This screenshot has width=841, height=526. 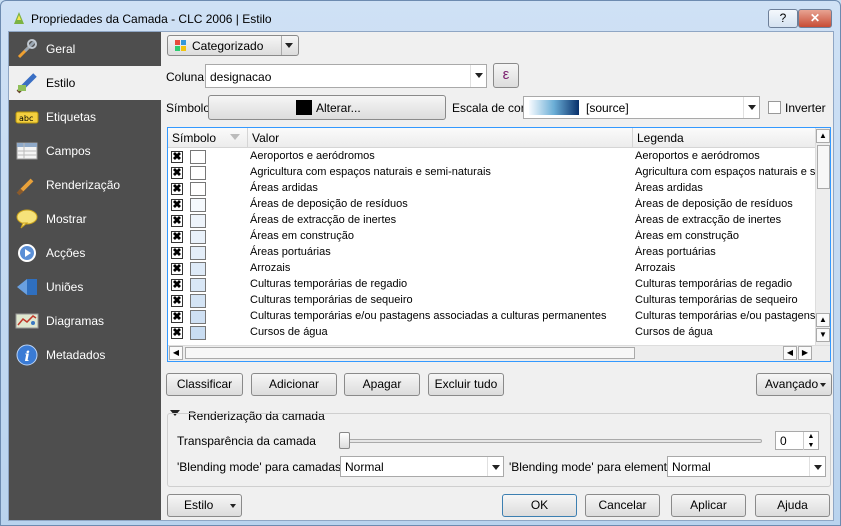 What do you see at coordinates (746, 466) in the screenshot?
I see `feature-blend-dropdown: Normal` at bounding box center [746, 466].